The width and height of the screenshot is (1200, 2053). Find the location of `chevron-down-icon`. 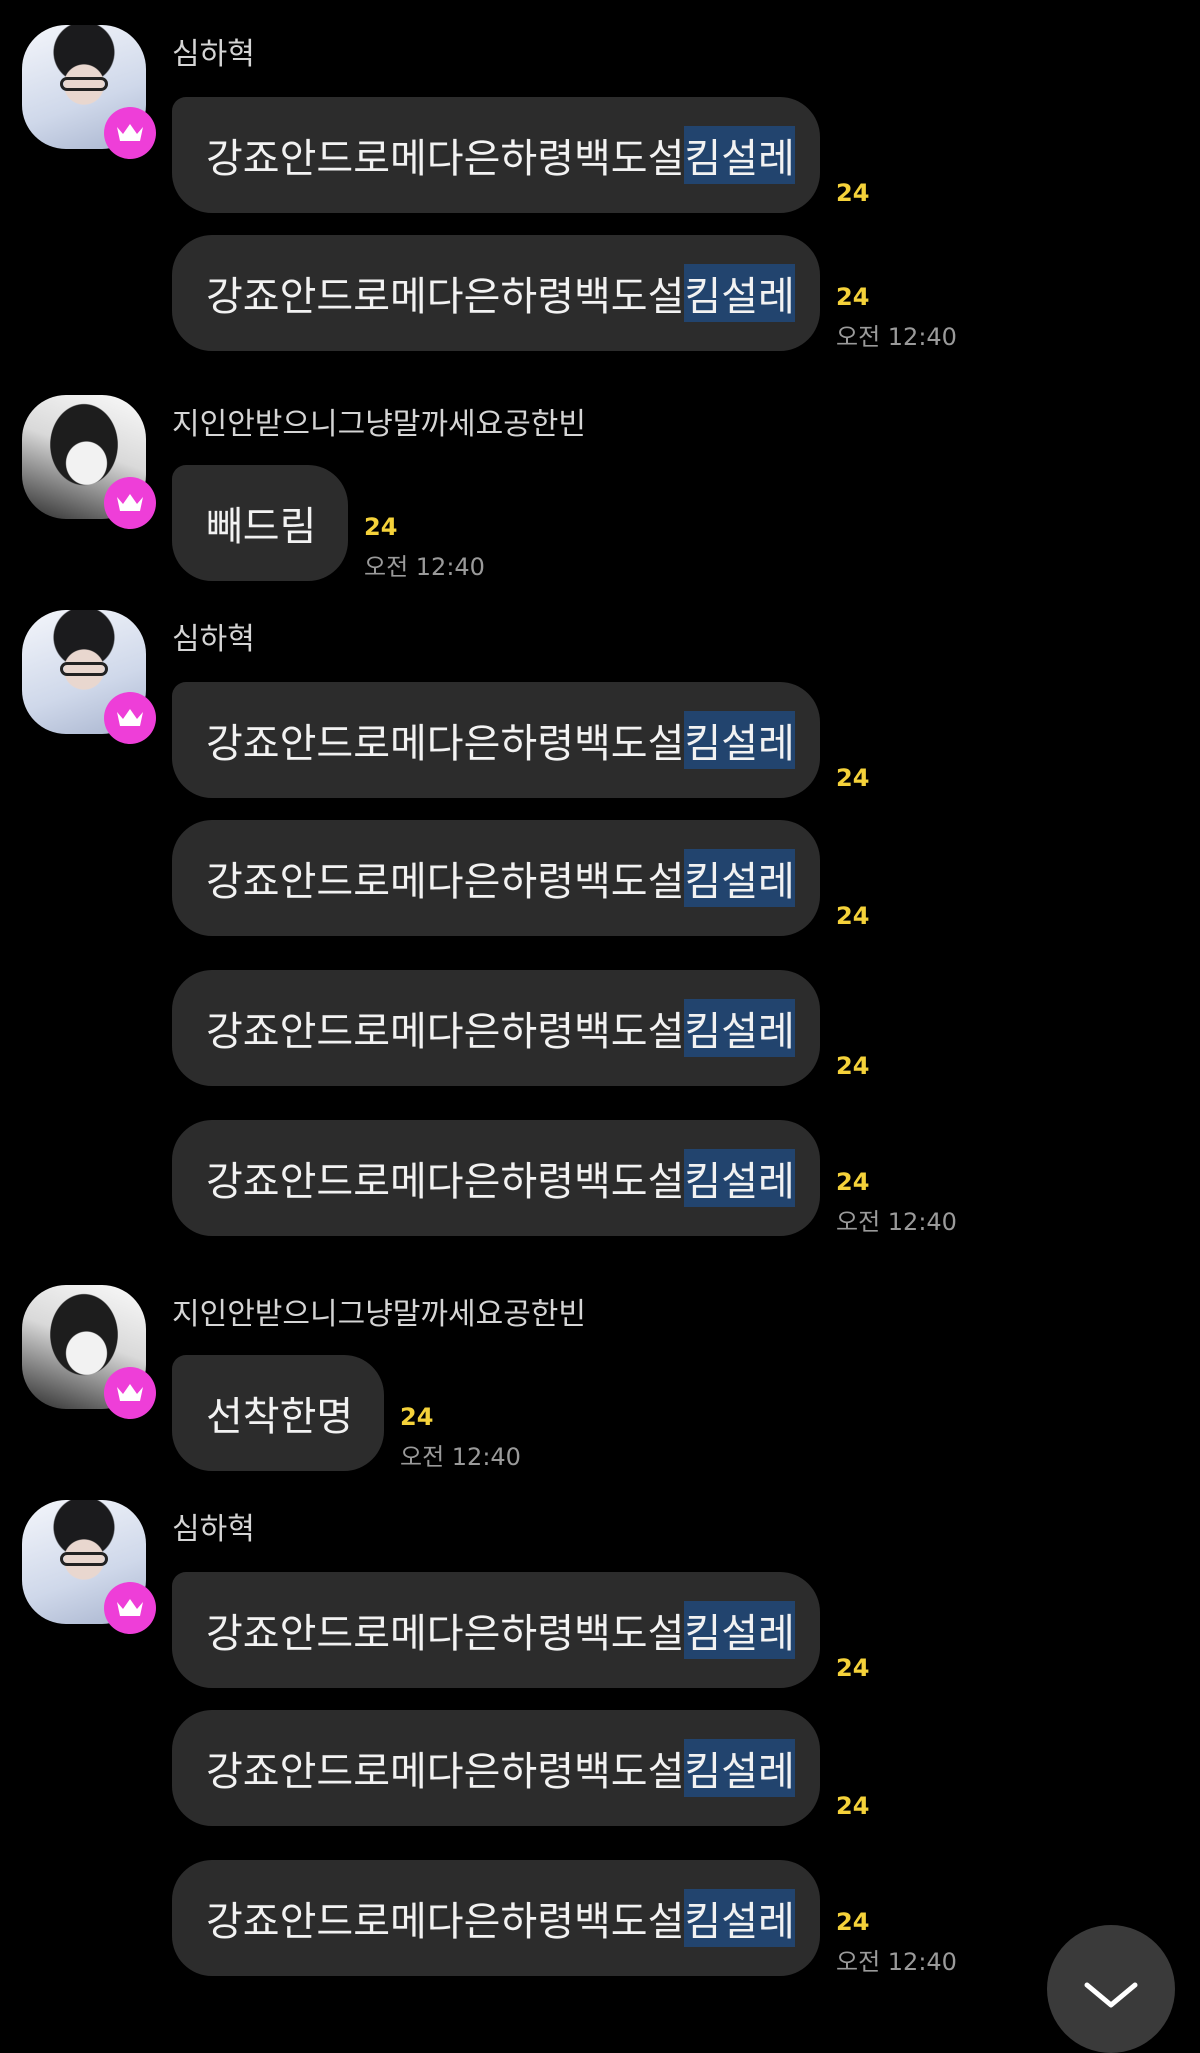

chevron-down-icon is located at coordinates (1111, 1995).